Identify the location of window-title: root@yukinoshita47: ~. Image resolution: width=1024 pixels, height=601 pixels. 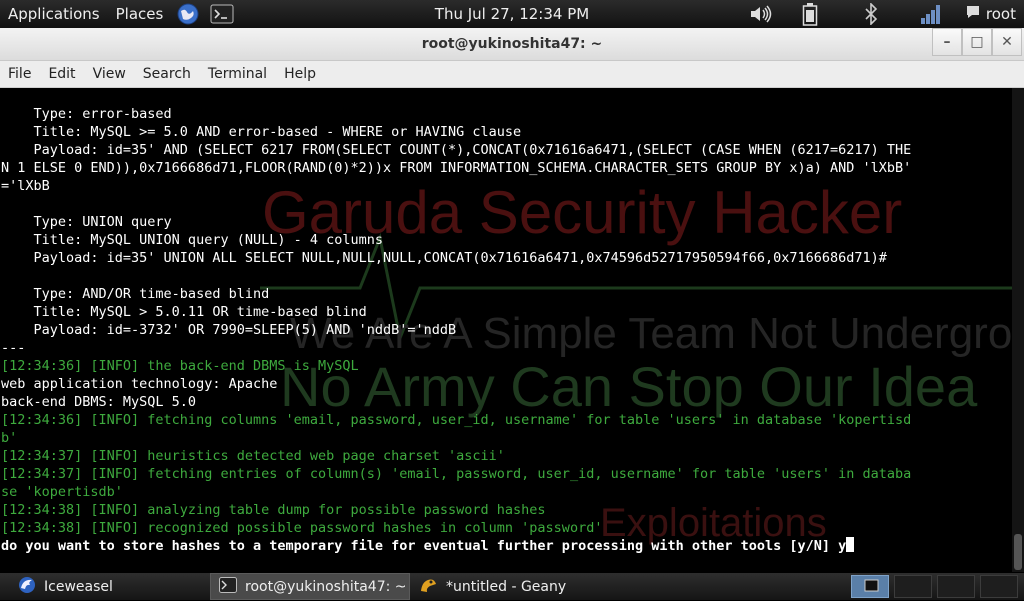
(512, 44).